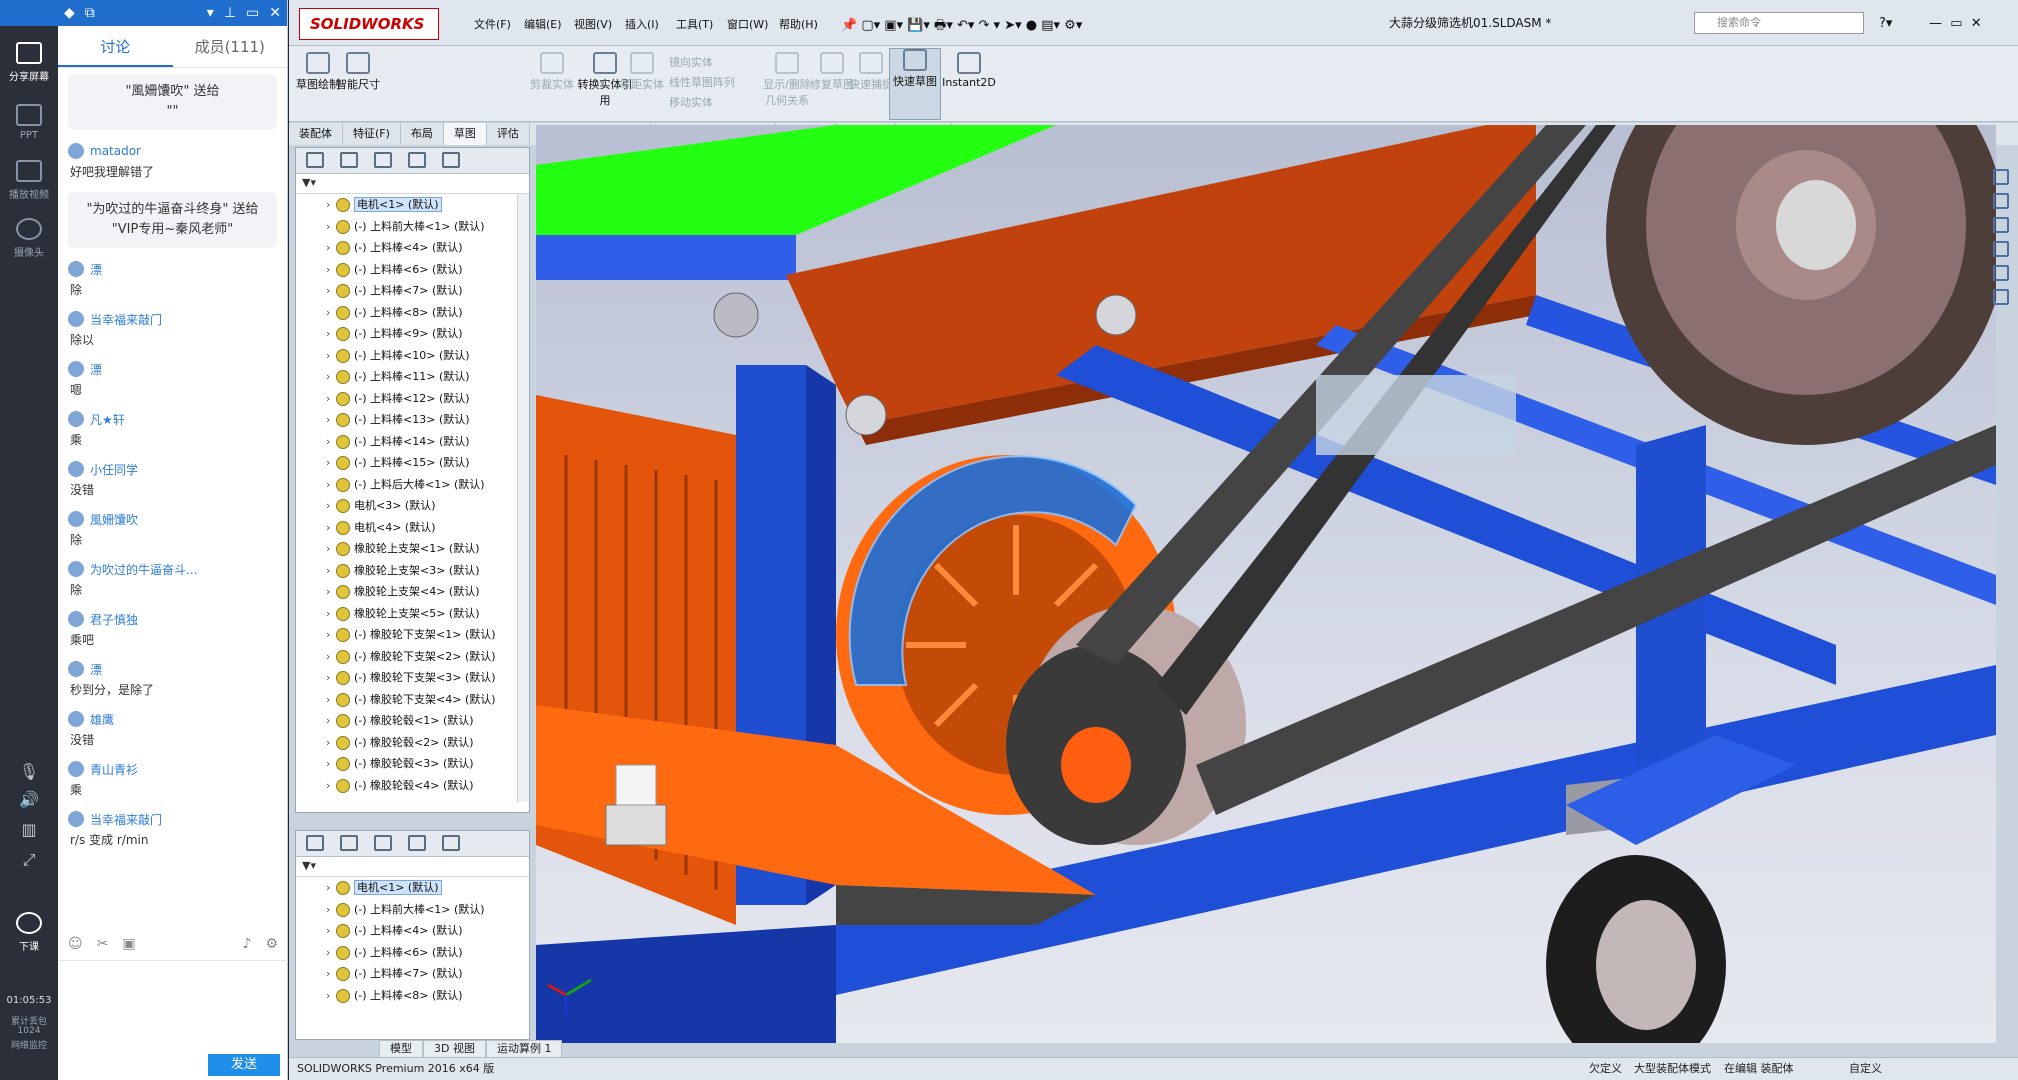  Describe the element at coordinates (642, 72) in the screenshot. I see `command-button: 等距实体` at that location.